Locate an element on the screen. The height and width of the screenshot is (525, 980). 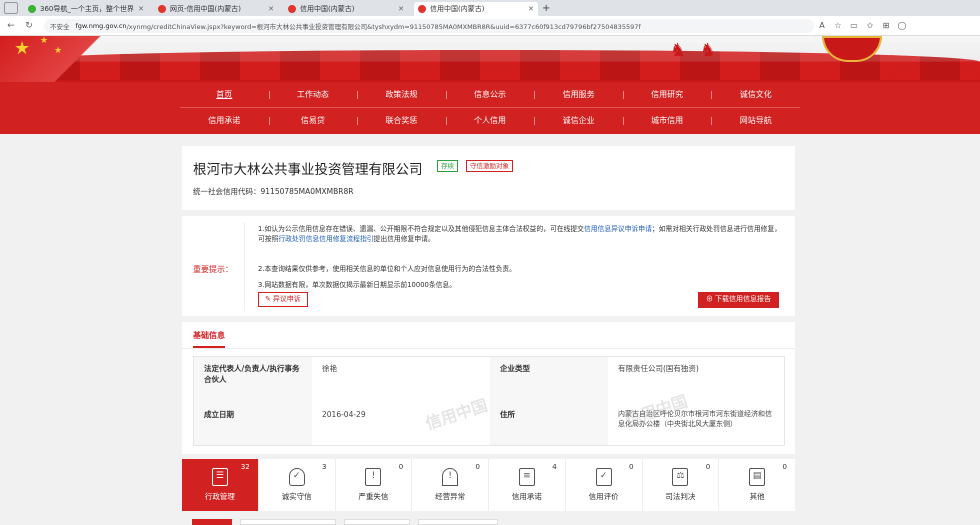
tile-label: 信用承诺 is located at coordinates (526, 496).